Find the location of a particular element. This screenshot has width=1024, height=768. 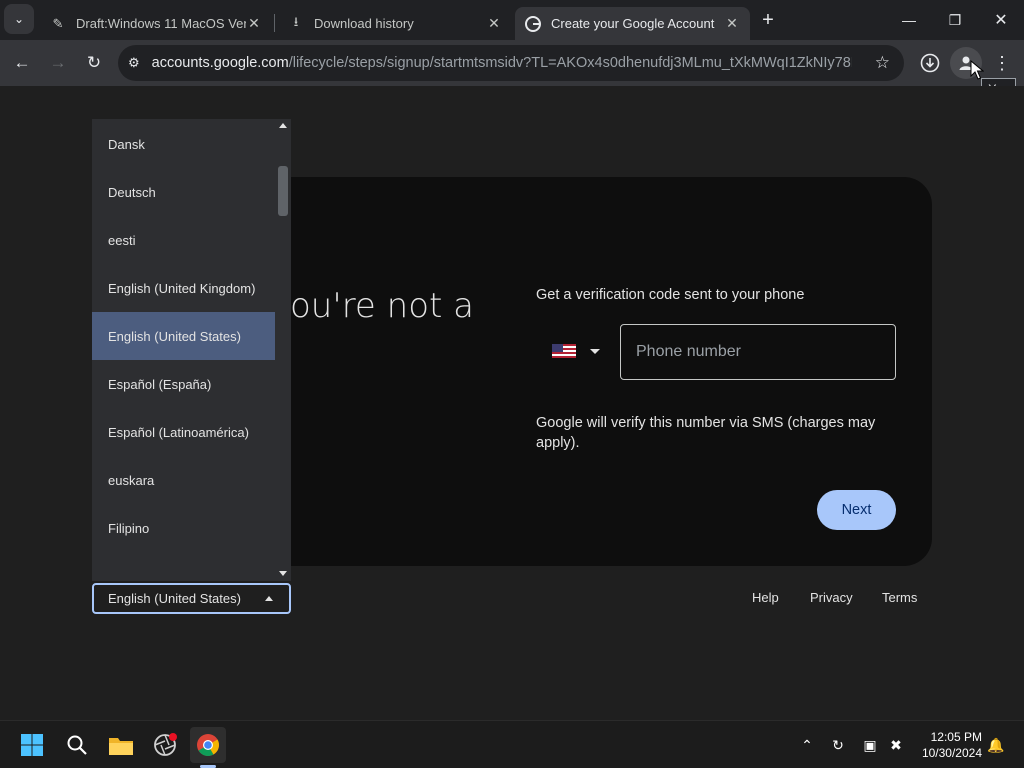

aperture-icon is located at coordinates (165, 744).